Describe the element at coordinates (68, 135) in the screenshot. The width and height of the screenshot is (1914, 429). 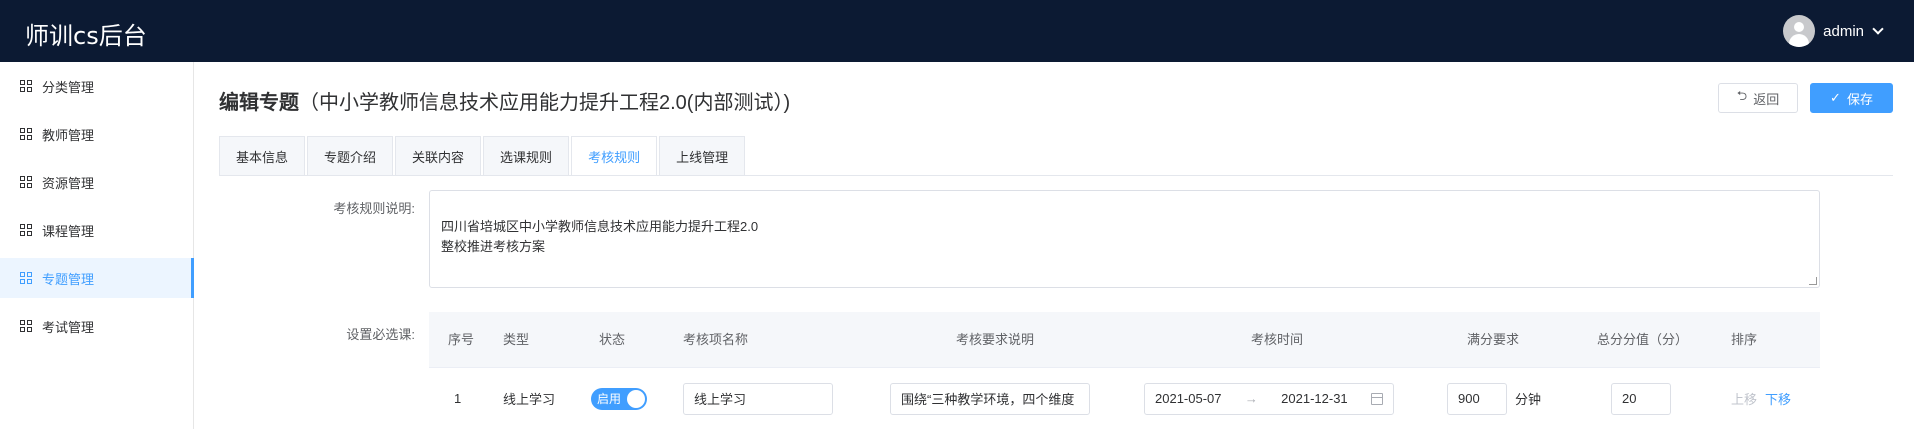
I see `sidebar-item-label: 教师管理` at that location.